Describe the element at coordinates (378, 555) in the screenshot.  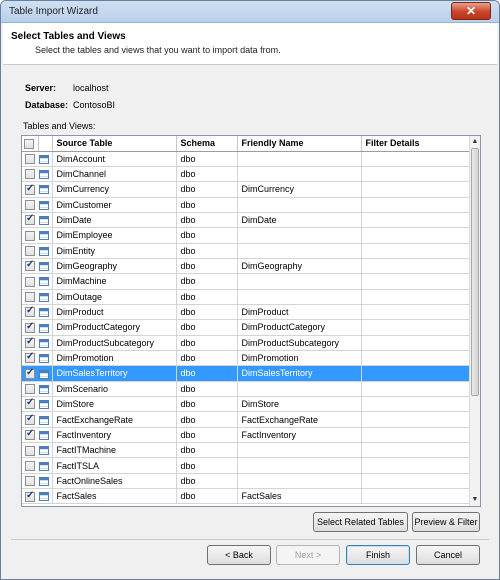
I see `finish-button: Finish` at that location.